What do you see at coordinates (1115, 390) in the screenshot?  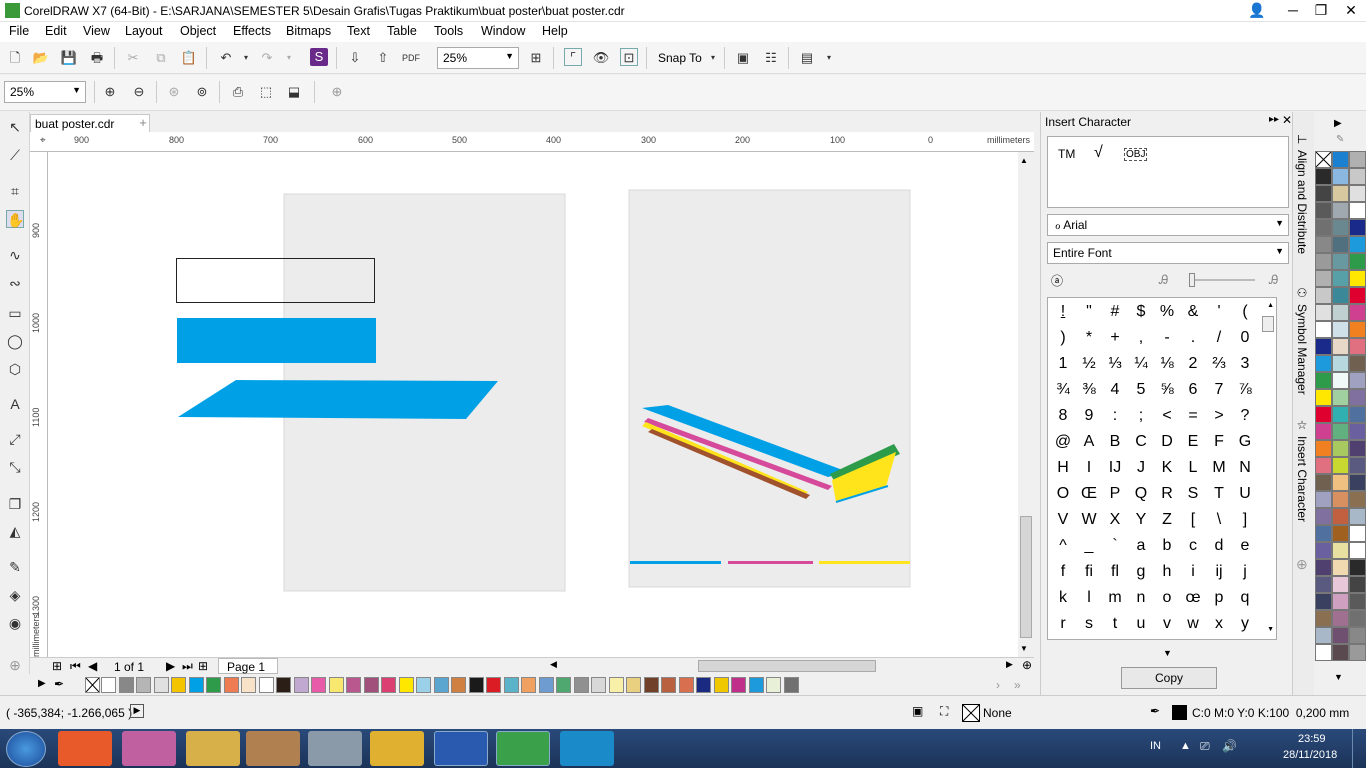 I see `character-cell: 4` at bounding box center [1115, 390].